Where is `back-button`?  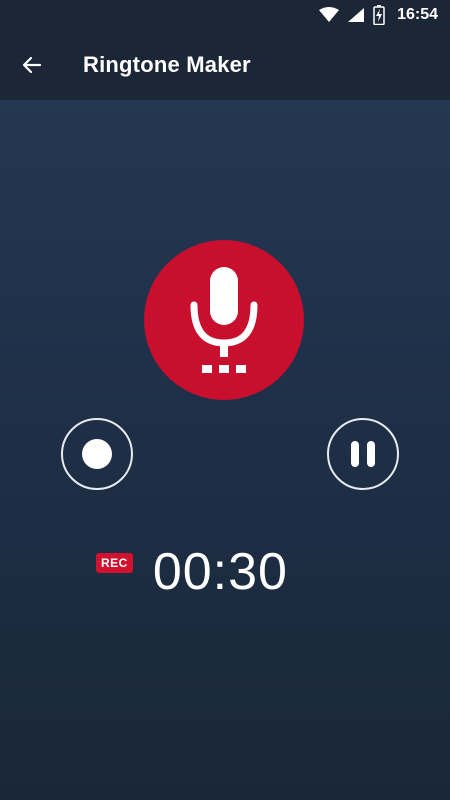
back-button is located at coordinates (32, 65).